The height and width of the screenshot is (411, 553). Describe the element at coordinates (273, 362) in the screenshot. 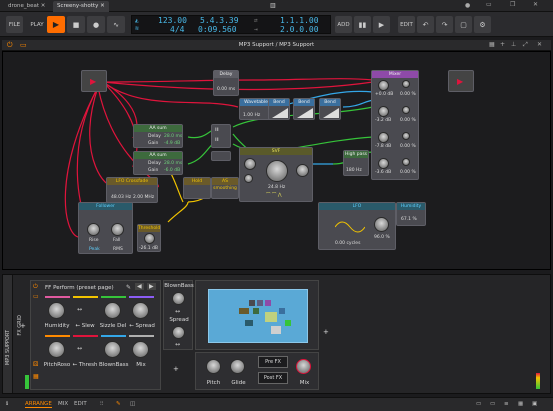

I see `pre-fx-button: Pre FX` at that location.